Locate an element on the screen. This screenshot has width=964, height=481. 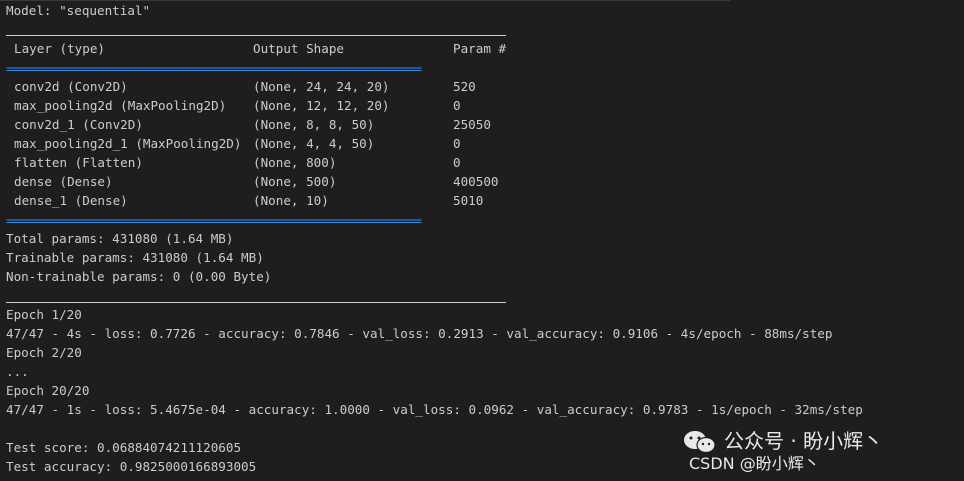
output-shape: (None, 24, 24, 20) is located at coordinates (321, 86).